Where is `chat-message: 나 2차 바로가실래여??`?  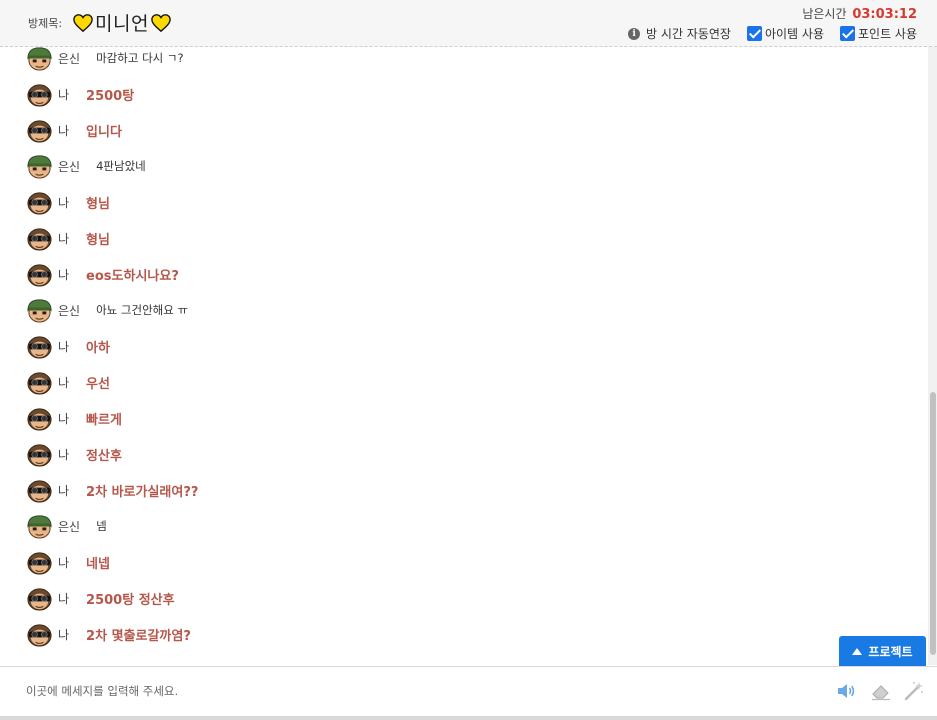 chat-message: 나 2차 바로가실래여?? is located at coordinates (112, 490).